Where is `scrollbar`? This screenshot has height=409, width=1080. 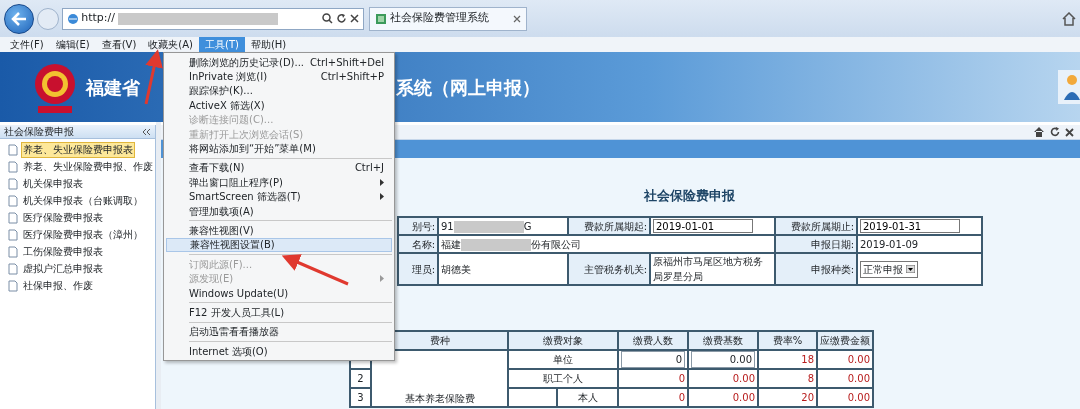
scrollbar is located at coordinates (158, 265).